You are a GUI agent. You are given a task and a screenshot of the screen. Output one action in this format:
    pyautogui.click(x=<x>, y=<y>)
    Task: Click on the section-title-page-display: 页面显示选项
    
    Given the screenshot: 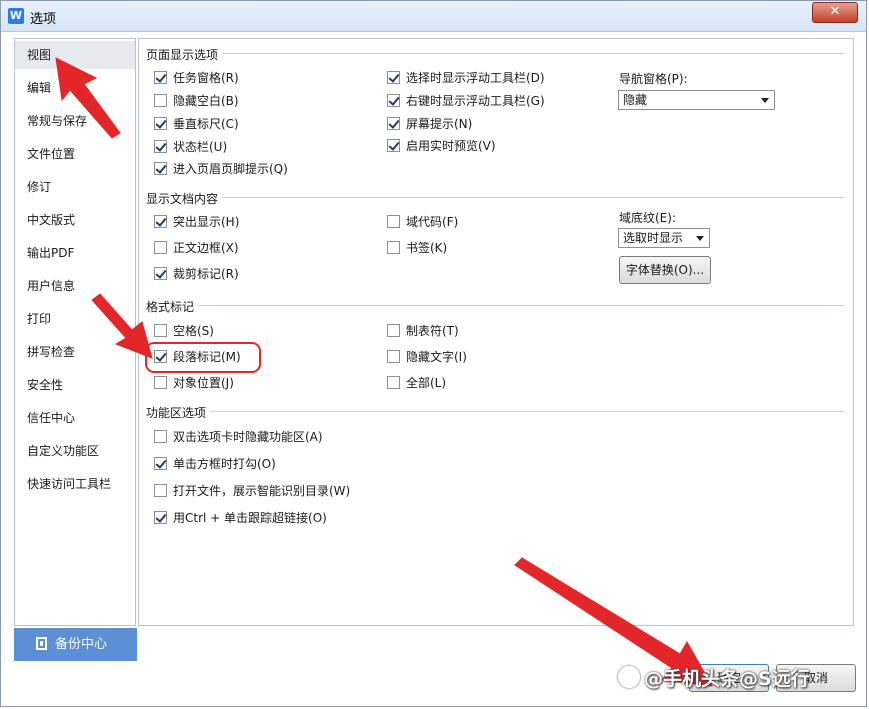 What is the action you would take?
    pyautogui.click(x=184, y=54)
    